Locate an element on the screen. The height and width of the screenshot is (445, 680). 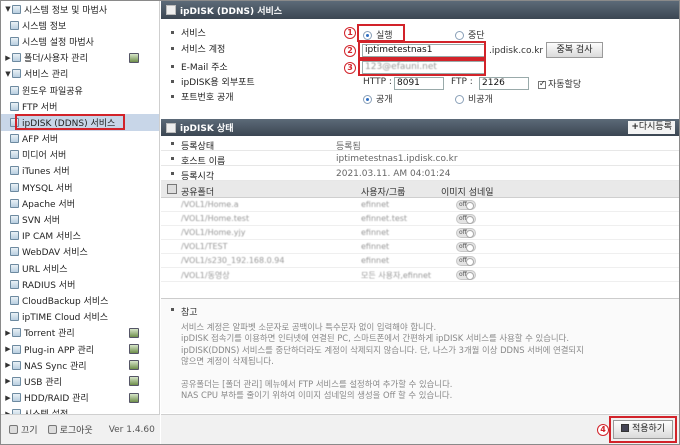
port-public-row: 포트번호 공개 공개 비공개 is located at coordinates (420, 97).